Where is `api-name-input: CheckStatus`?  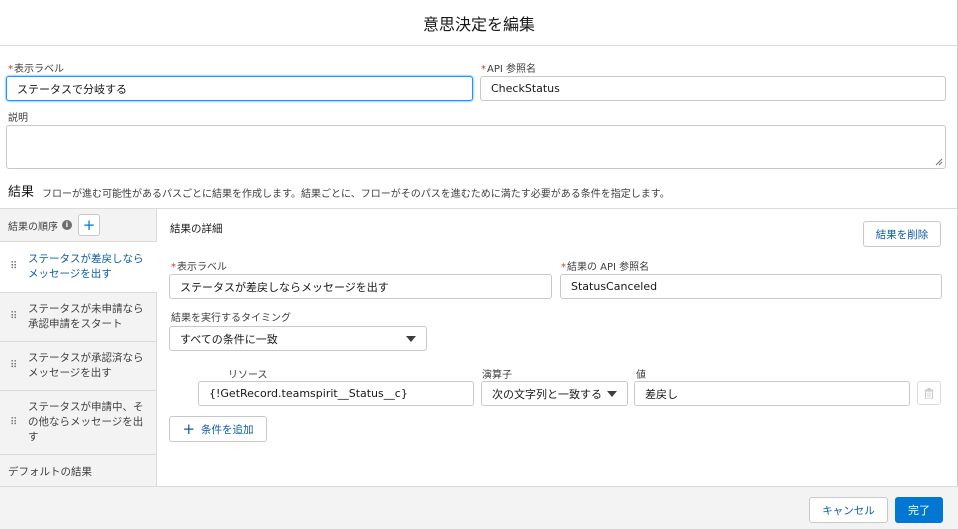 api-name-input: CheckStatus is located at coordinates (713, 88).